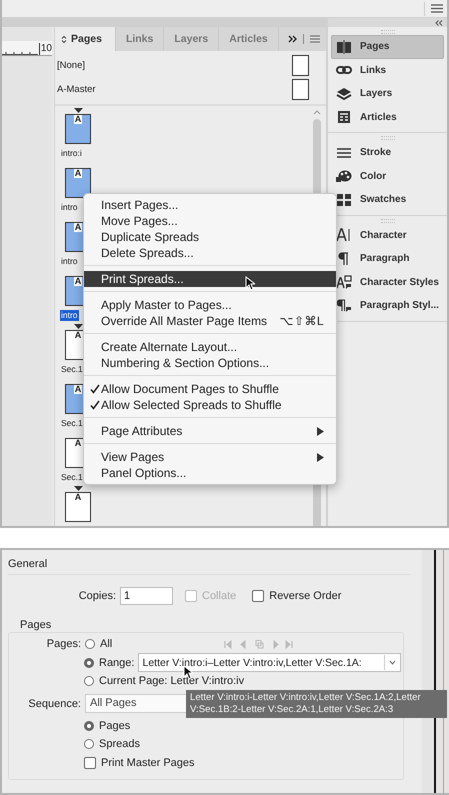 This screenshot has width=449, height=795. Describe the element at coordinates (387, 152) in the screenshot. I see `dock-item: Stroke` at that location.